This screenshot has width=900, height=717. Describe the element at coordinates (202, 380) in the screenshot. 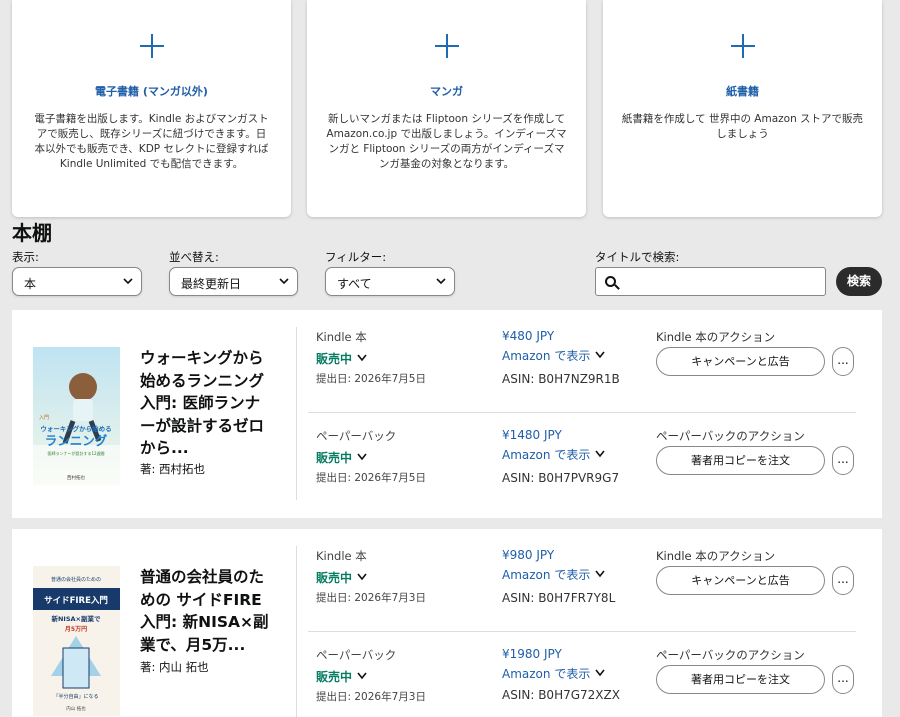

I see `title-line: 始めるランニング` at that location.